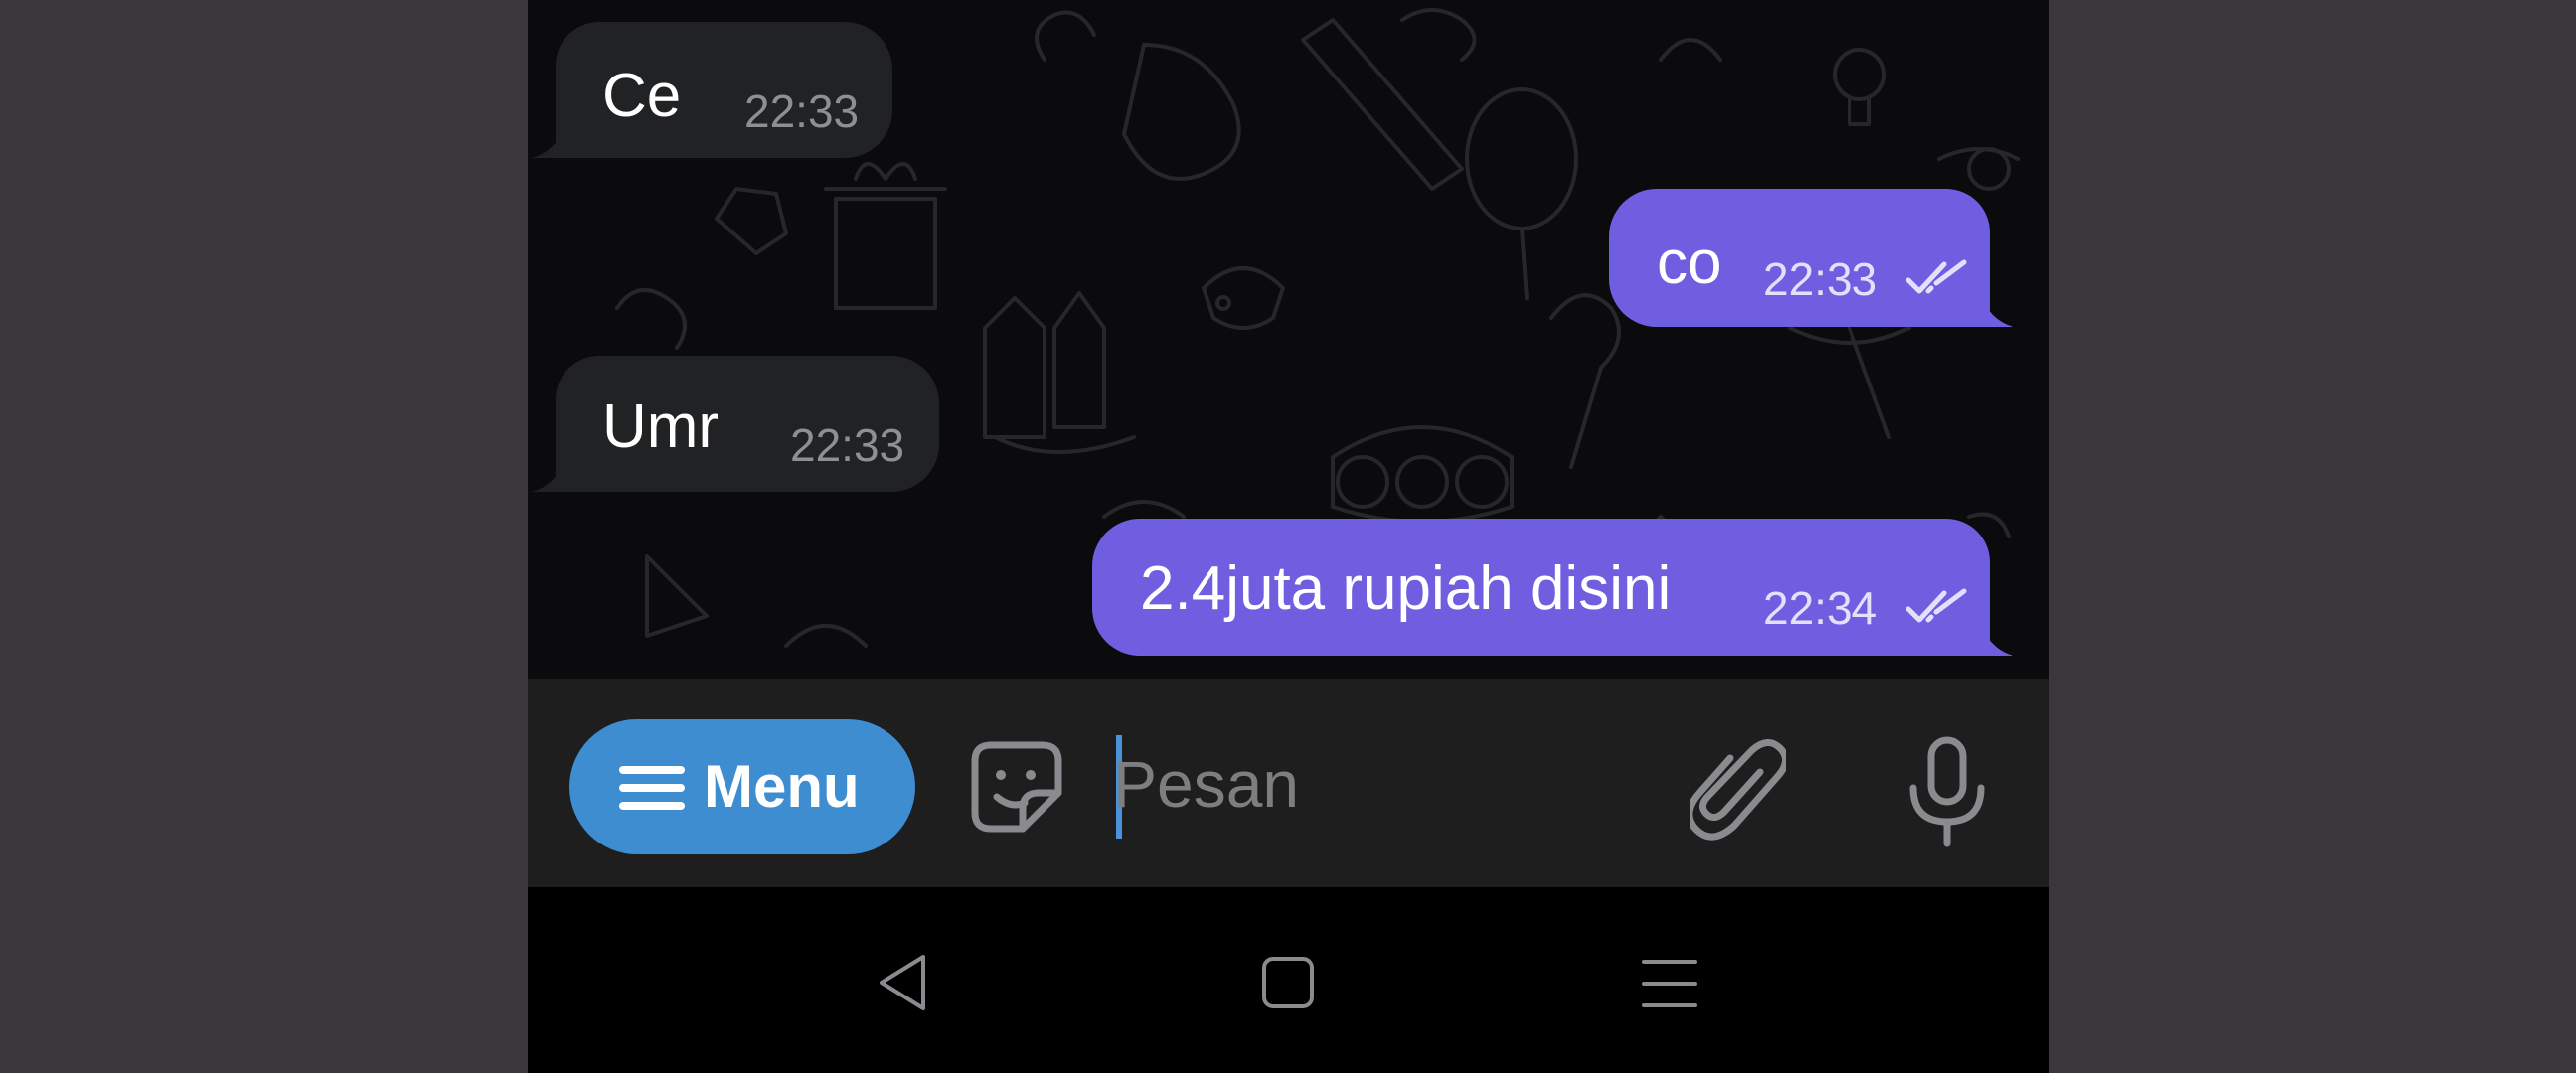 The height and width of the screenshot is (1073, 2576). Describe the element at coordinates (782, 786) in the screenshot. I see `menu-button-label: Menu` at that location.